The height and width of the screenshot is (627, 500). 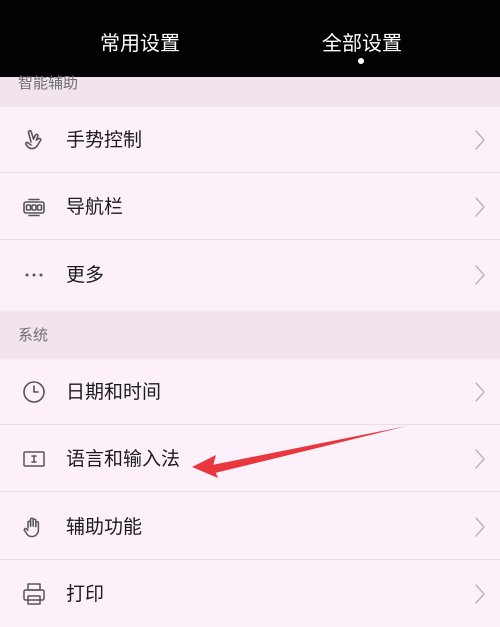 What do you see at coordinates (250, 459) in the screenshot?
I see `list-item-language-input: 语言和输入法` at bounding box center [250, 459].